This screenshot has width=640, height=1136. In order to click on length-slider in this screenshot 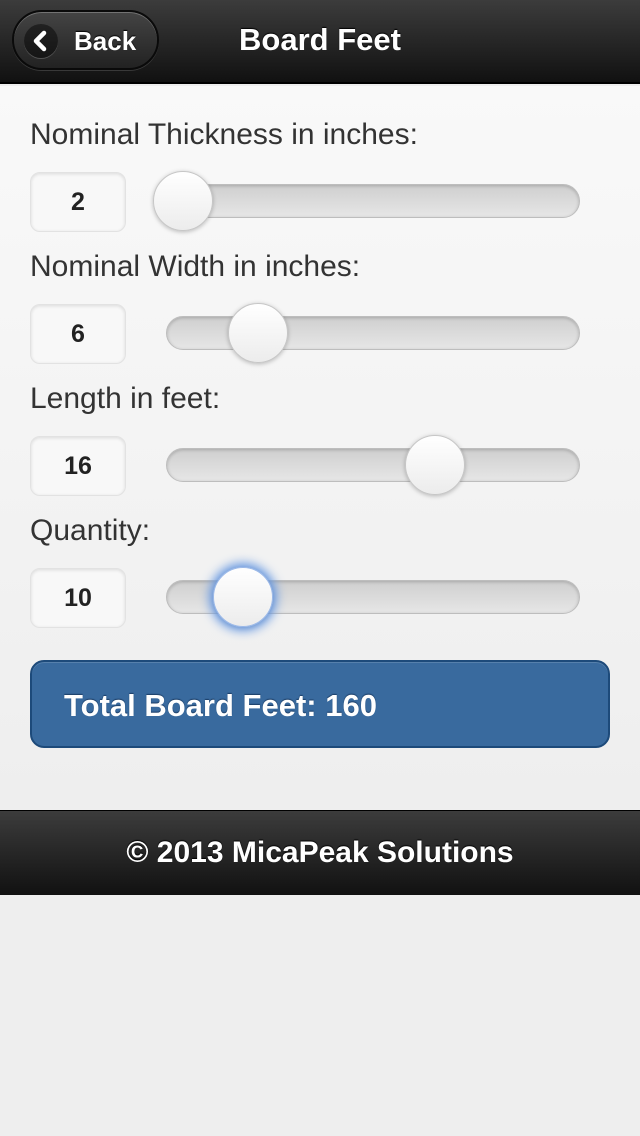, I will do `click(373, 465)`.